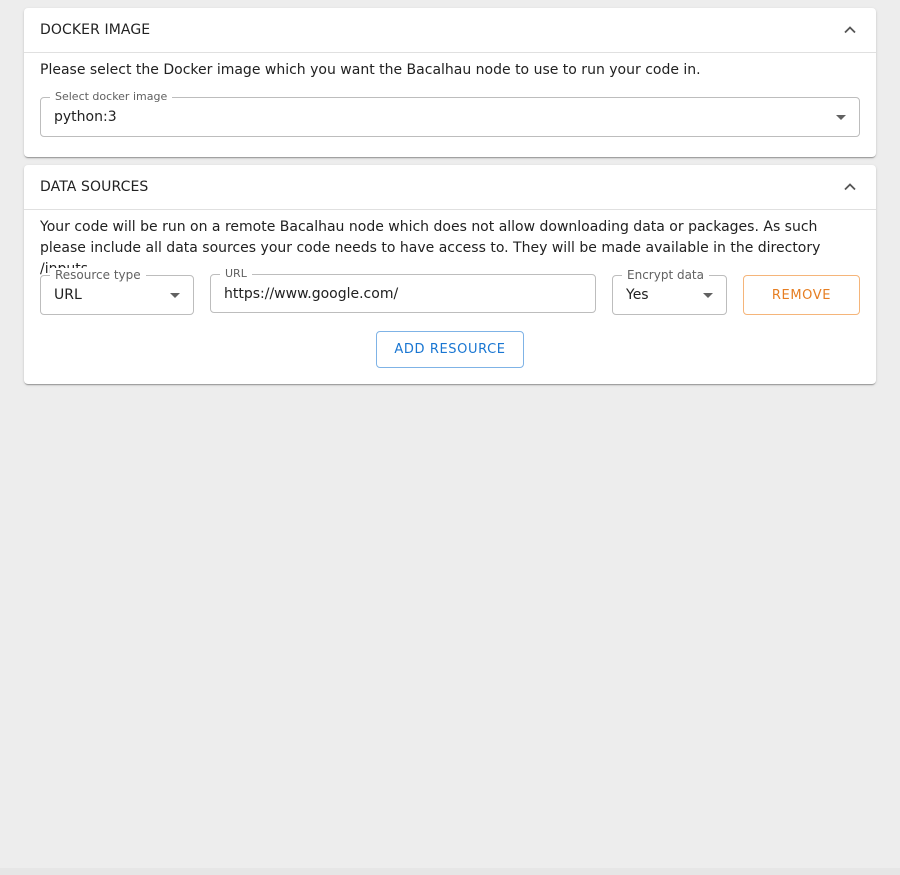 Image resolution: width=900 pixels, height=875 pixels. I want to click on docker-image-panel-header: DOCKER IMAGE, so click(450, 30).